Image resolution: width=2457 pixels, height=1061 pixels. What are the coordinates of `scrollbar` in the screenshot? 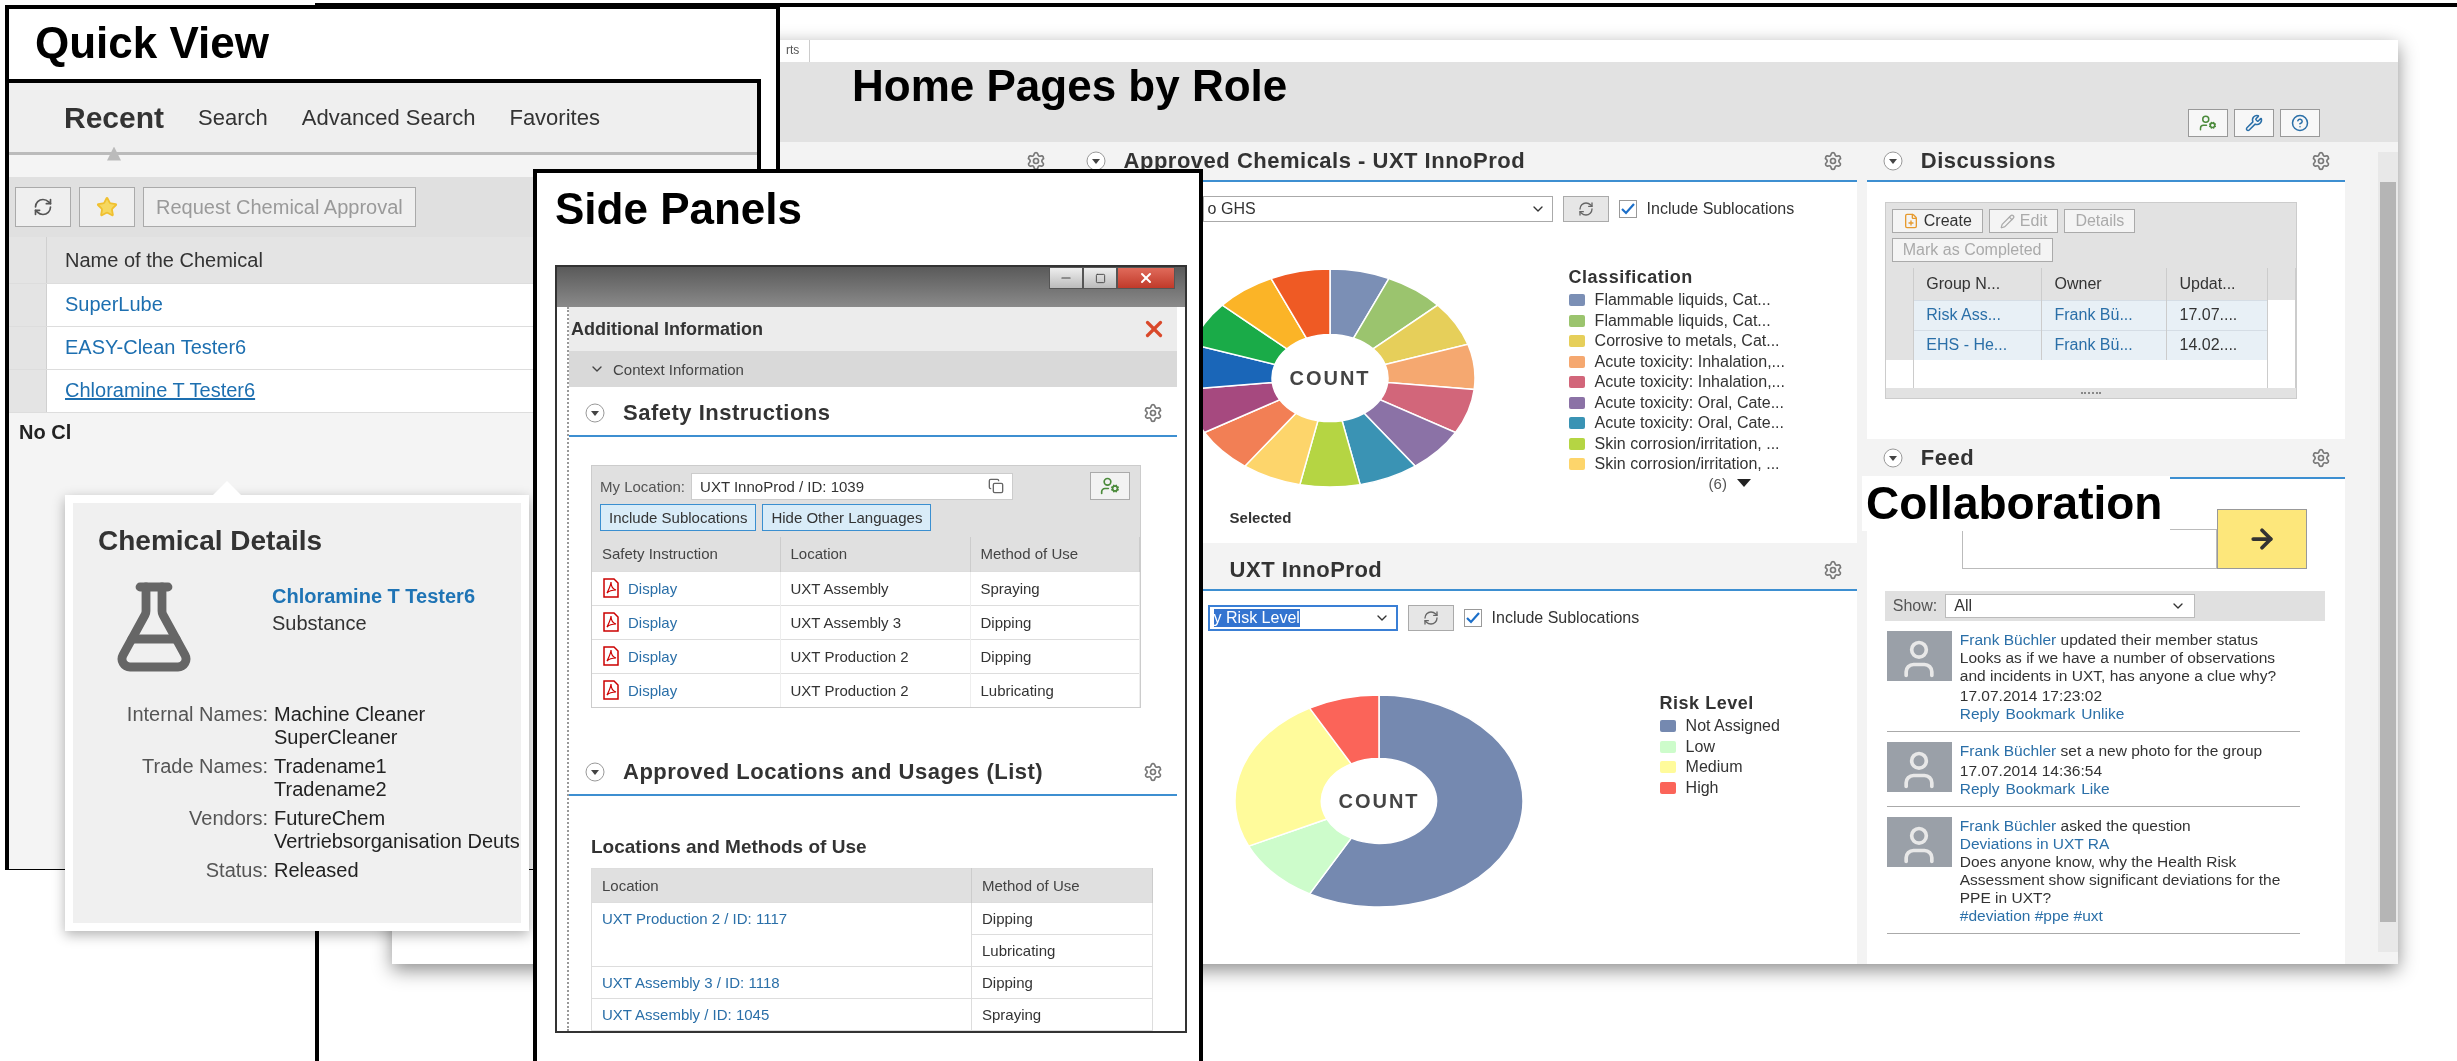 It's located at (2388, 552).